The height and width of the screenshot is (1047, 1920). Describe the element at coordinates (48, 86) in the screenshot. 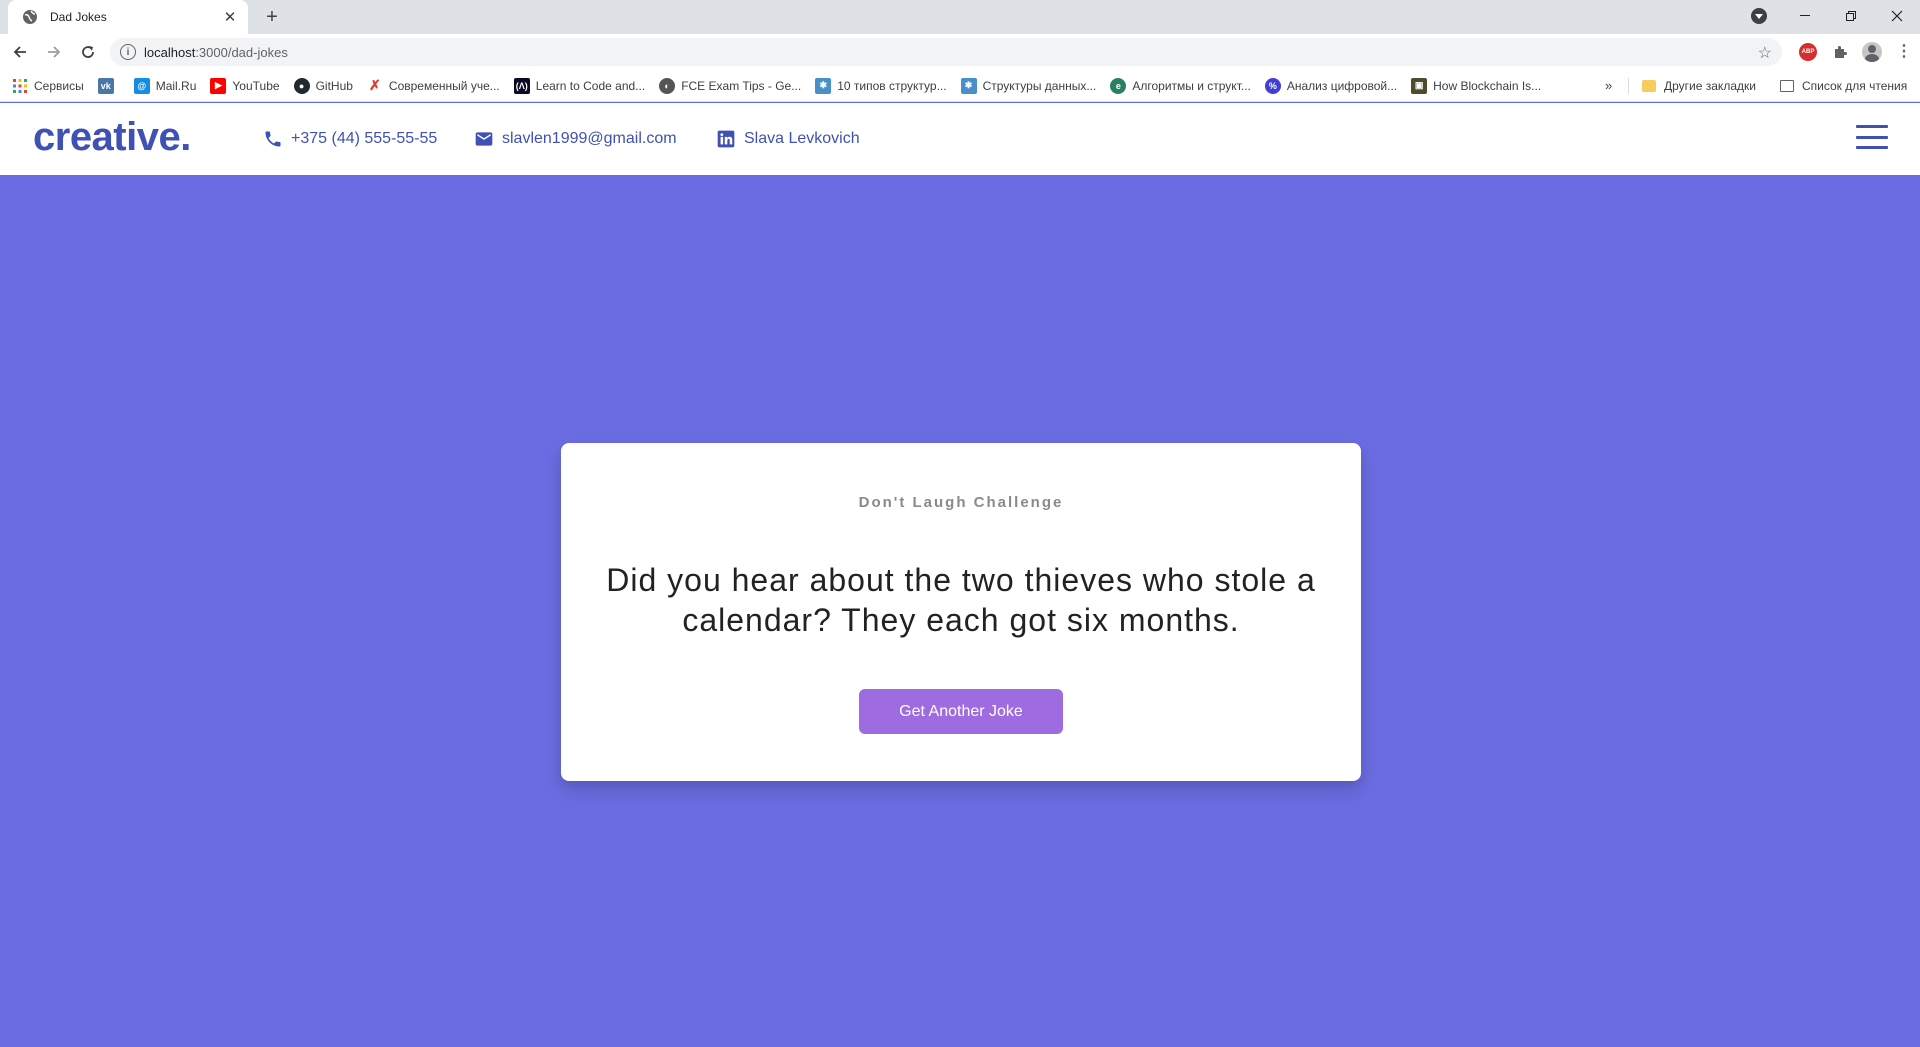

I see `bookmark-apps: Сервисы` at that location.